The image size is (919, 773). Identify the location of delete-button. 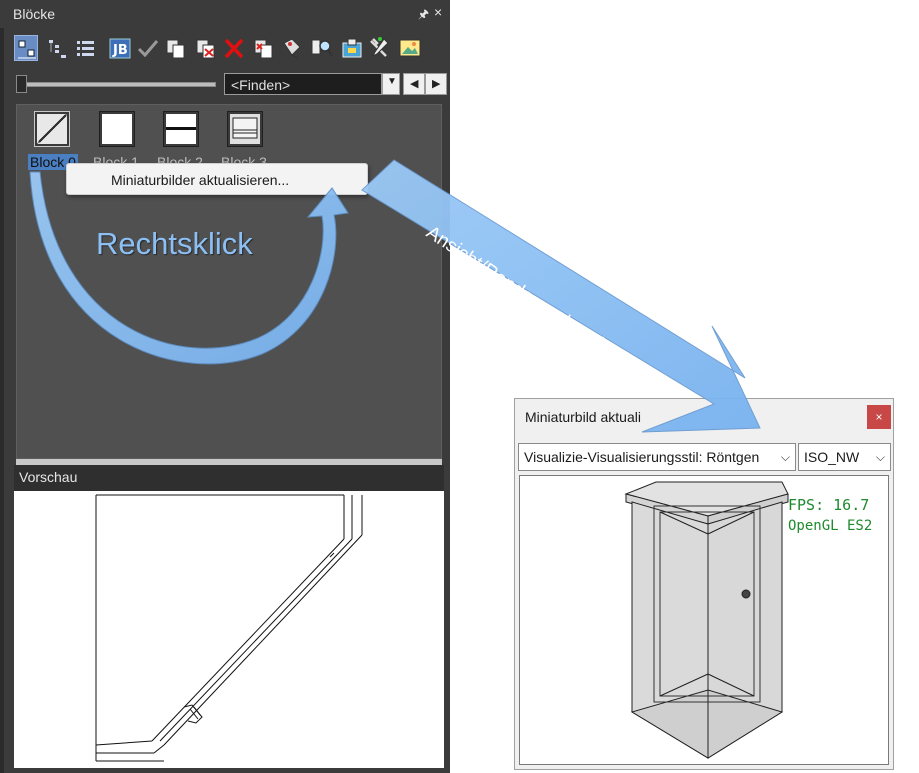
(234, 48).